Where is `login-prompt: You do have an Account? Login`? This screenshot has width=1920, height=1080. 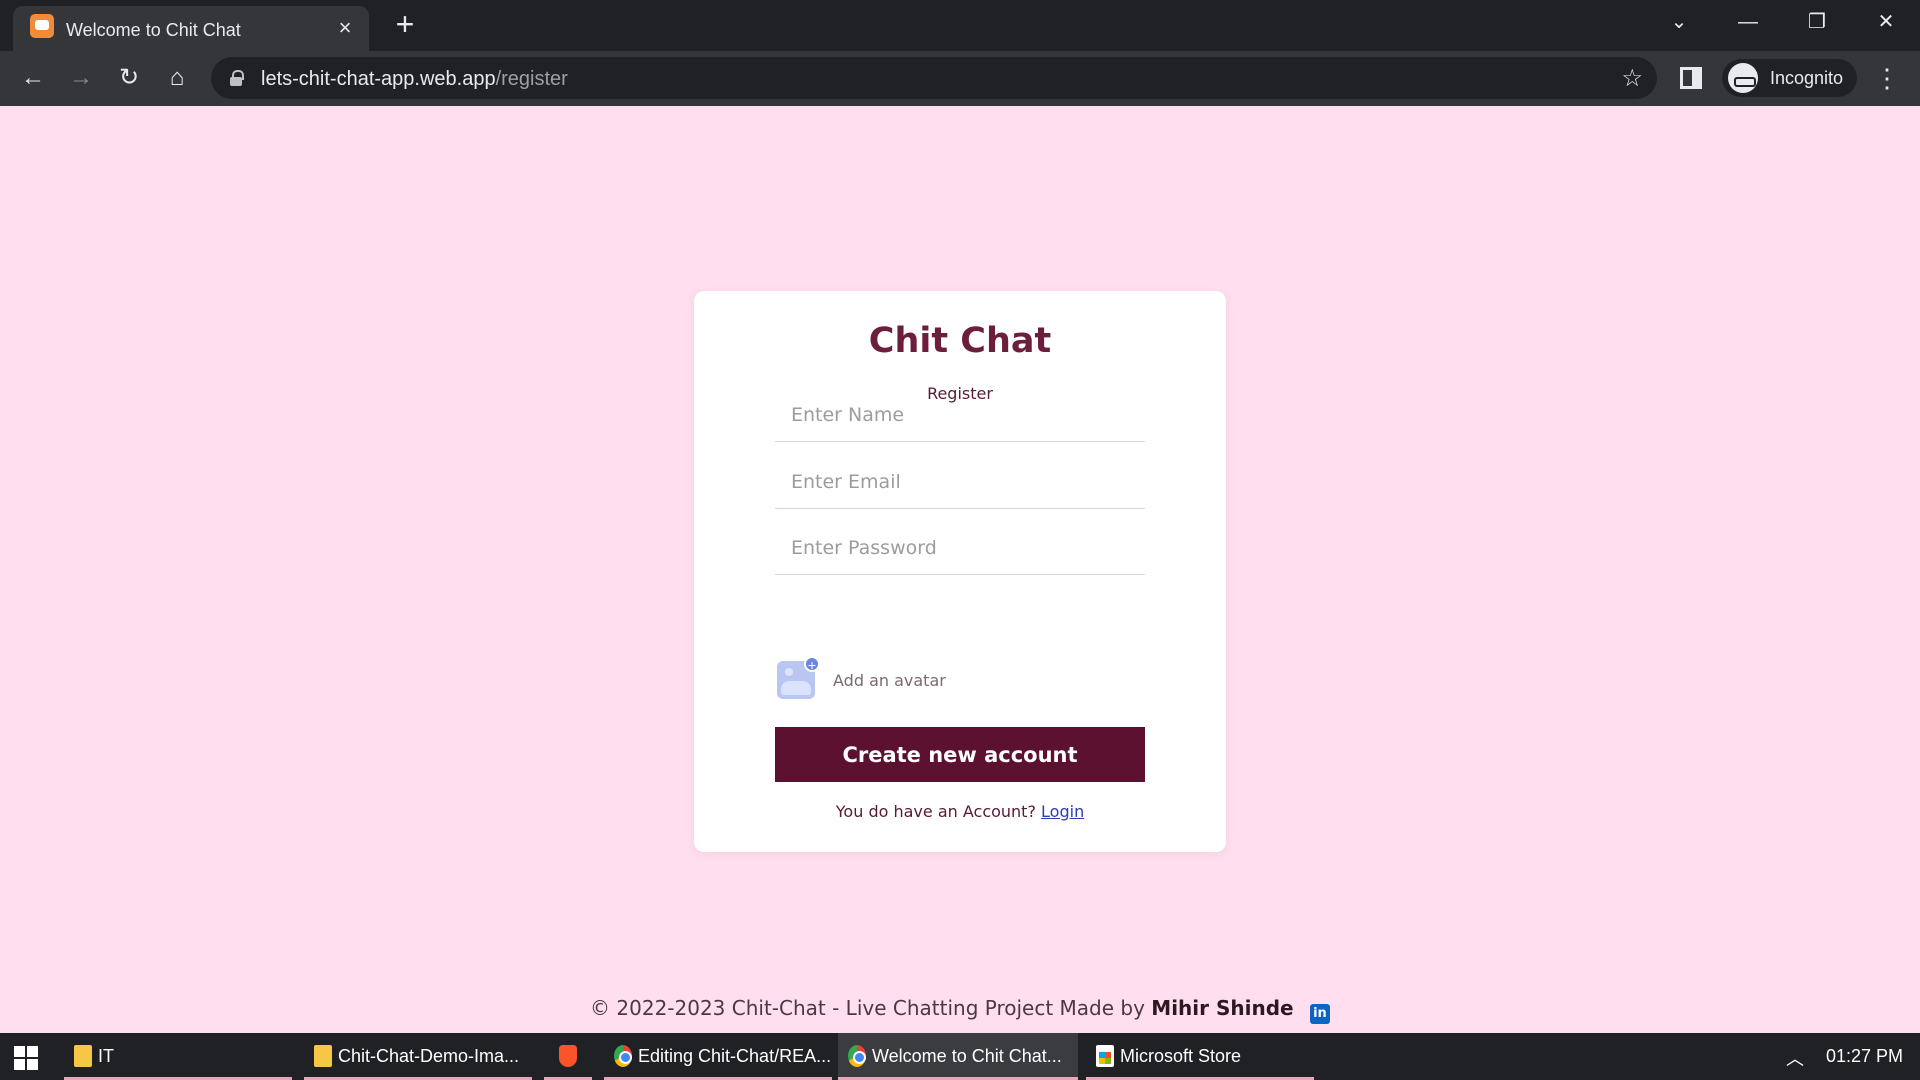 login-prompt: You do have an Account? Login is located at coordinates (960, 811).